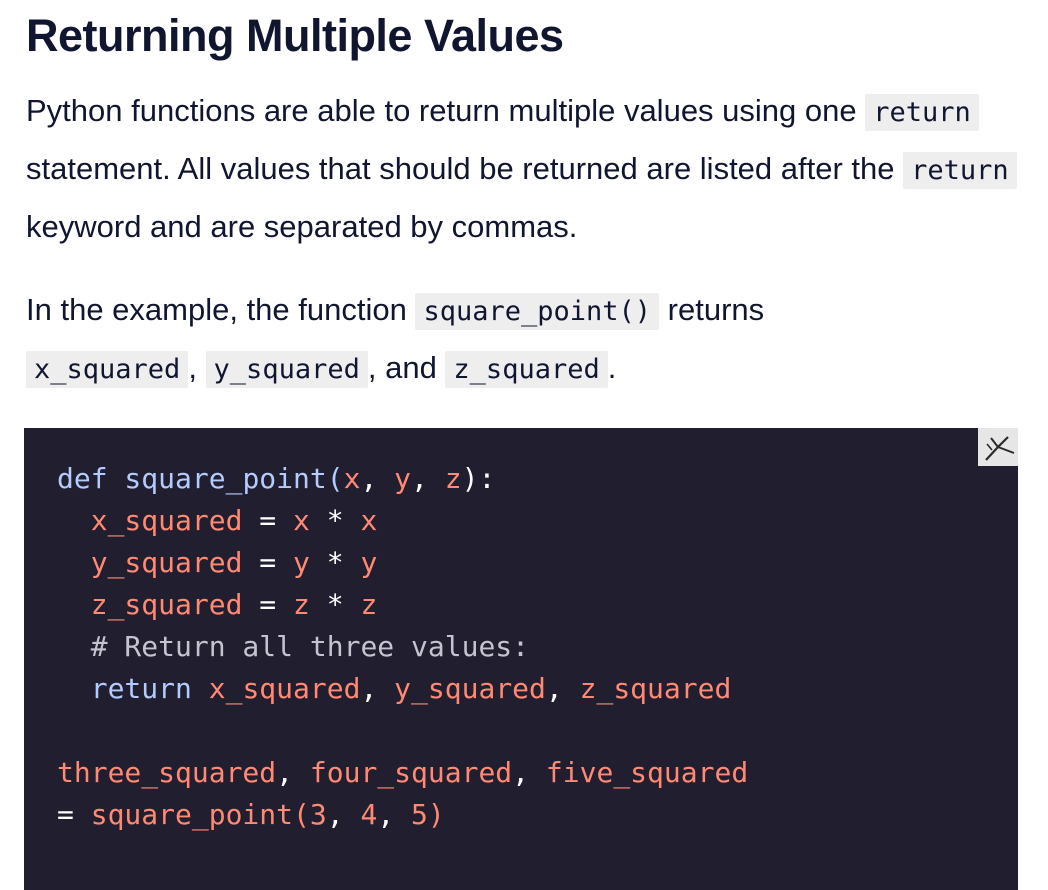 The image size is (1048, 890). What do you see at coordinates (478, 478) in the screenshot?
I see `code-punct: ):` at bounding box center [478, 478].